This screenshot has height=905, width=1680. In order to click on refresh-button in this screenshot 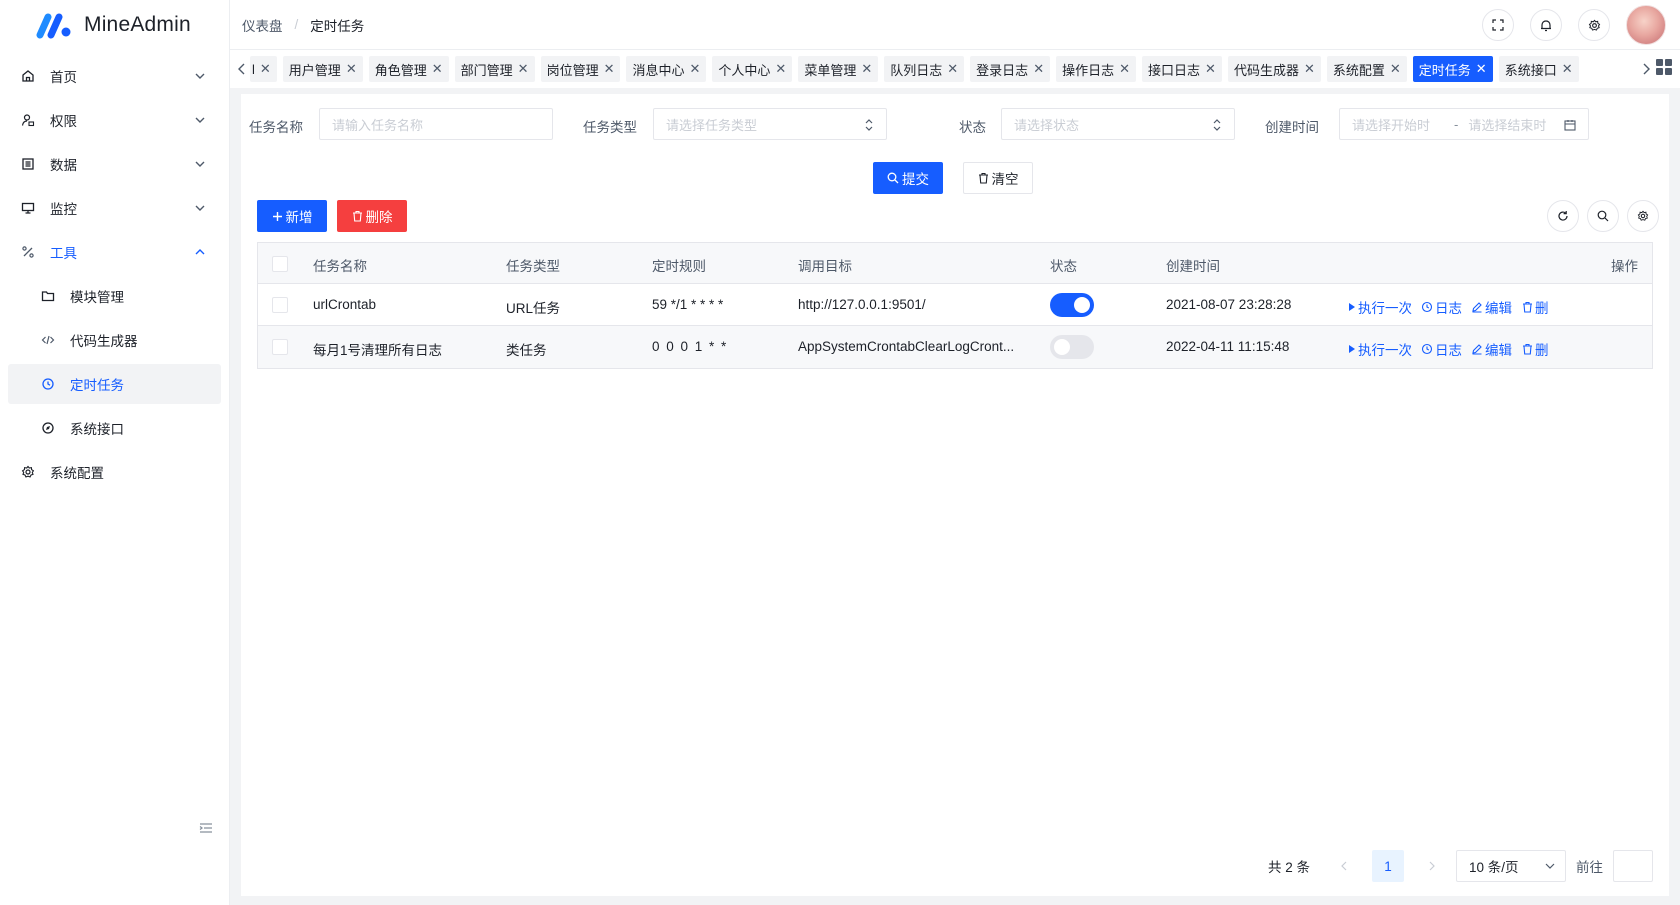, I will do `click(1563, 216)`.